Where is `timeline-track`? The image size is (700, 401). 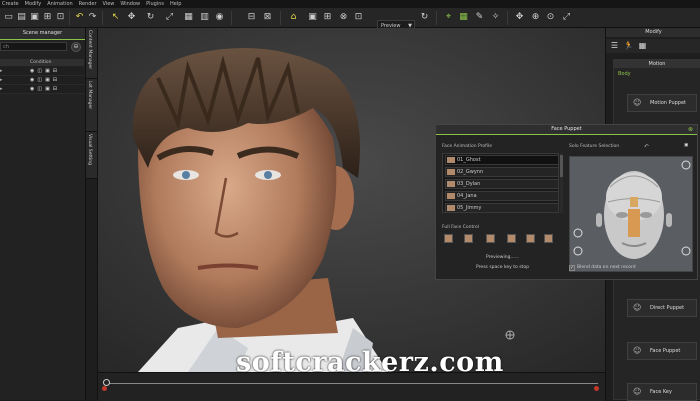 timeline-track is located at coordinates (353, 383).